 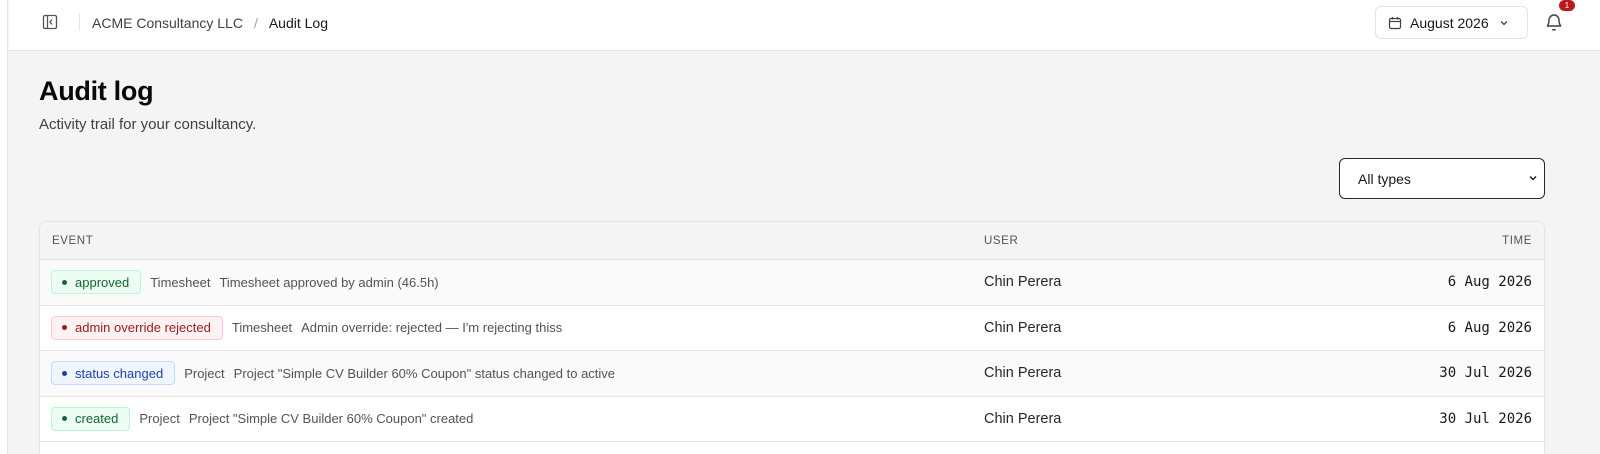 What do you see at coordinates (50, 22) in the screenshot?
I see `sidebar-toggle-icon` at bounding box center [50, 22].